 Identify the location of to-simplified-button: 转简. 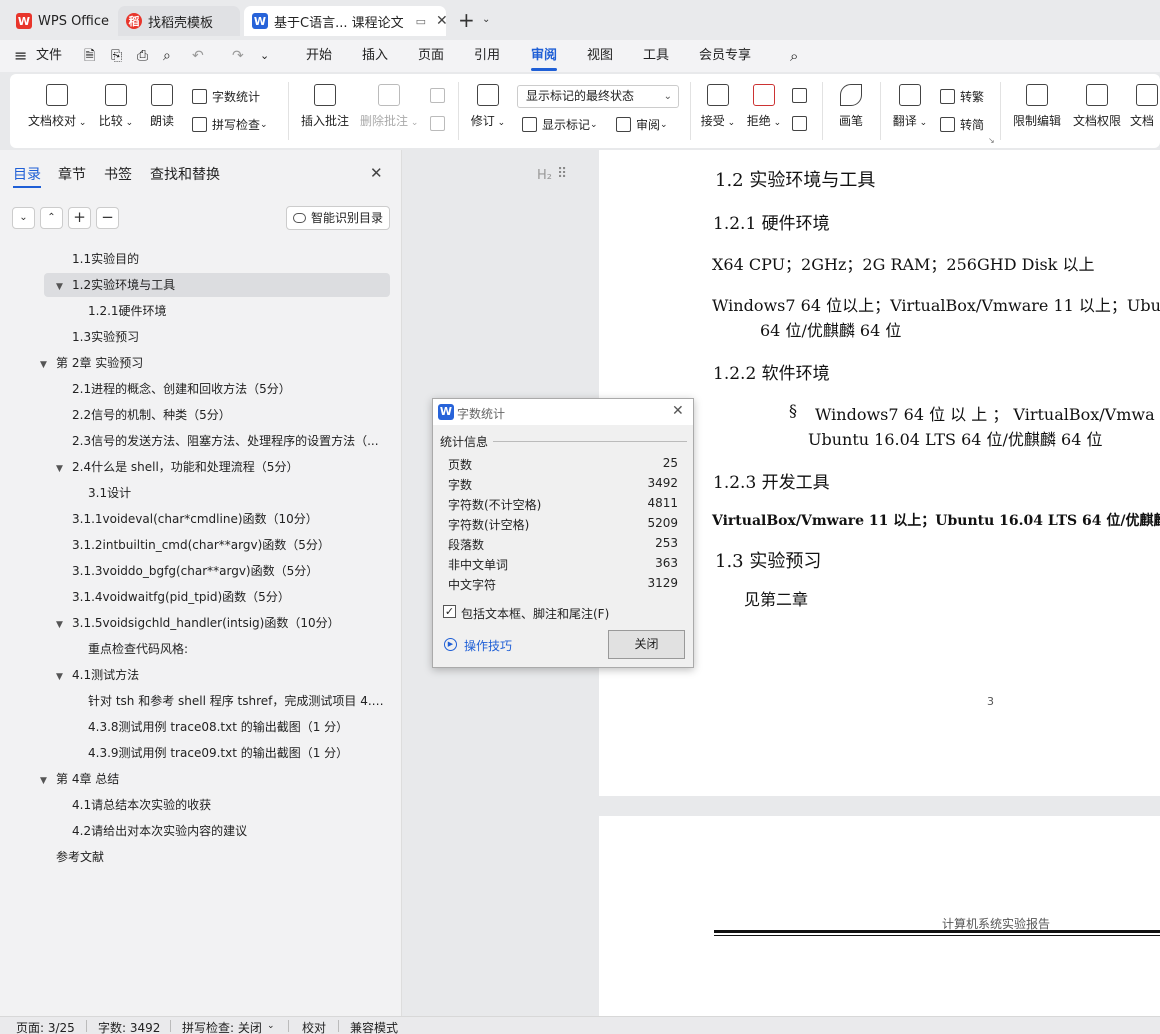
(962, 124).